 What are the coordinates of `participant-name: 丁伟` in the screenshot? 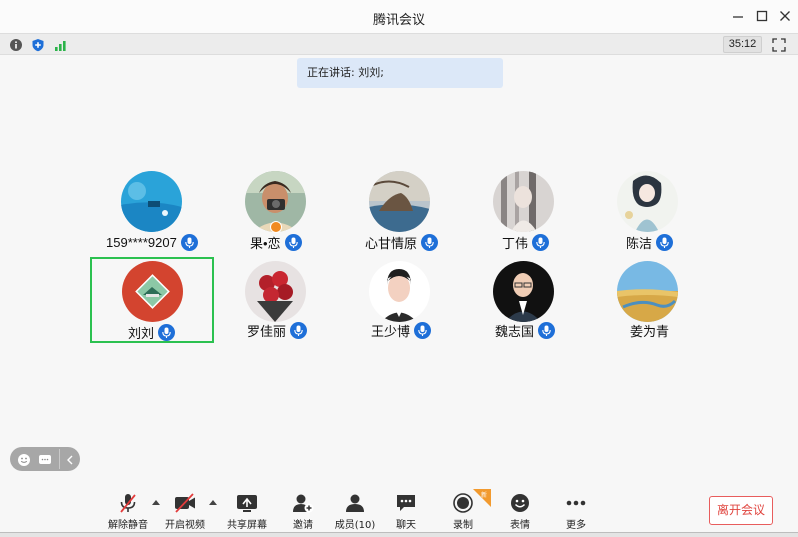 It's located at (515, 243).